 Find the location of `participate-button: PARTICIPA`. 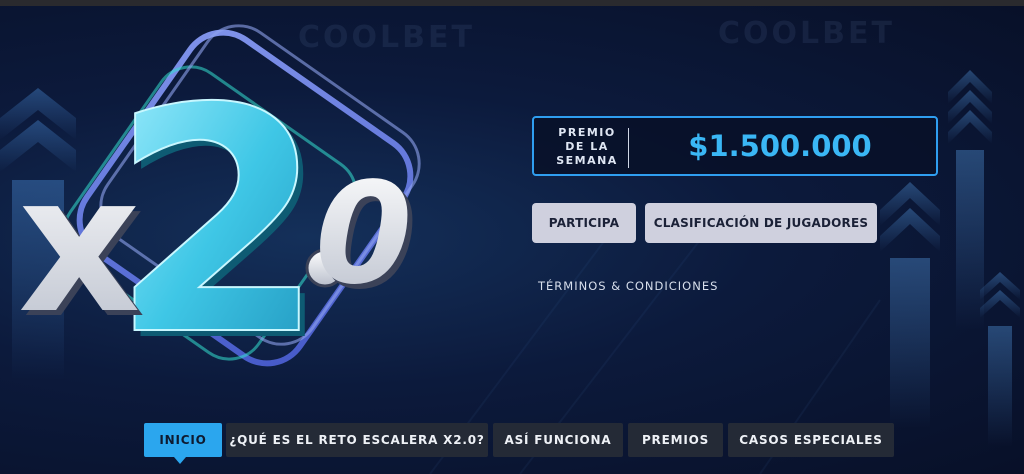

participate-button: PARTICIPA is located at coordinates (584, 223).